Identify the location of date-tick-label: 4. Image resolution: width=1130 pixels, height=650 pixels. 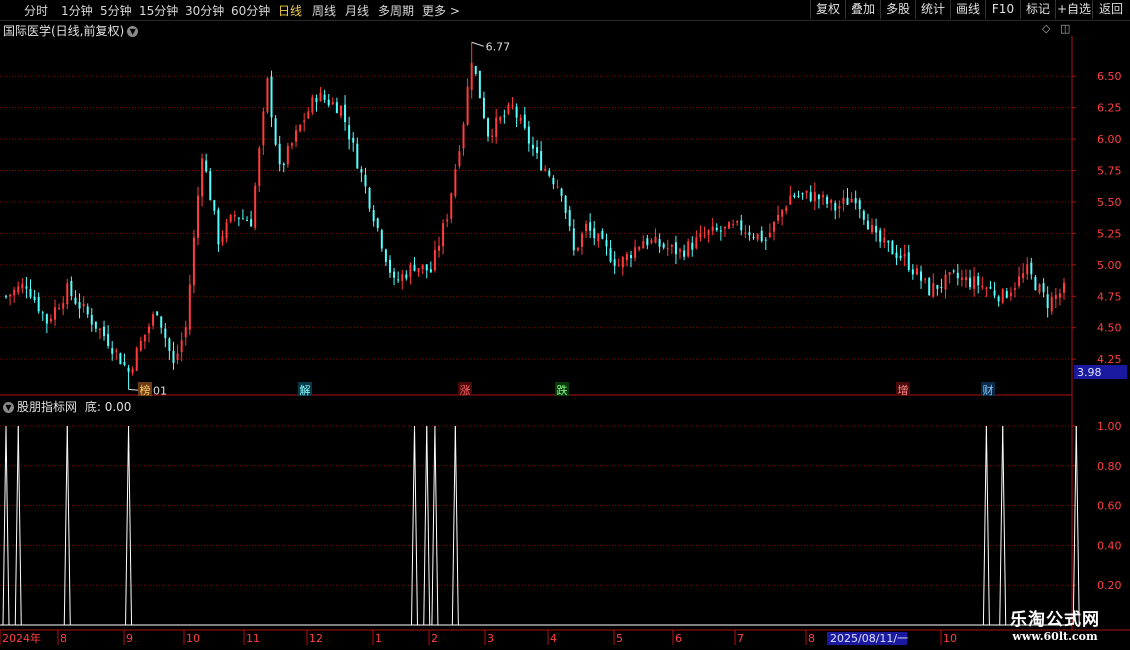
(553, 638).